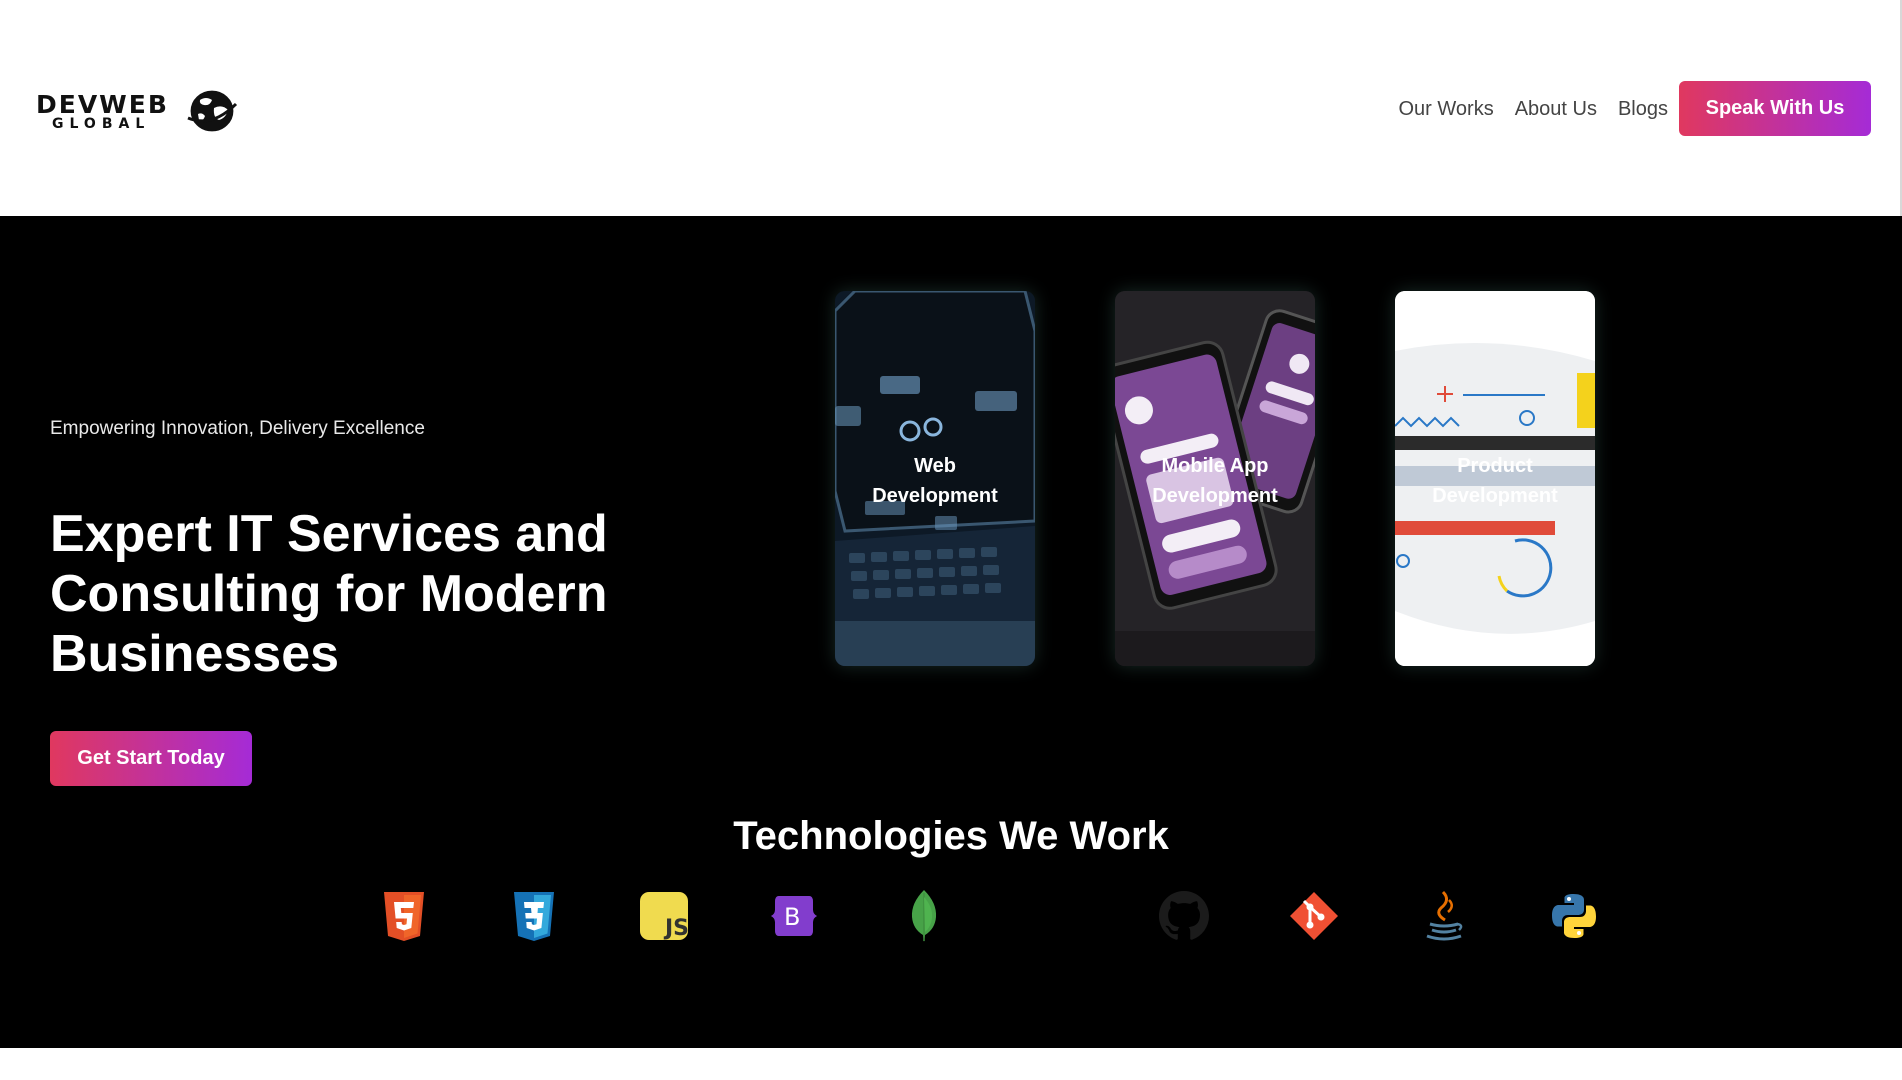  What do you see at coordinates (1446, 109) in the screenshot?
I see `nav-our-works: Our Works` at bounding box center [1446, 109].